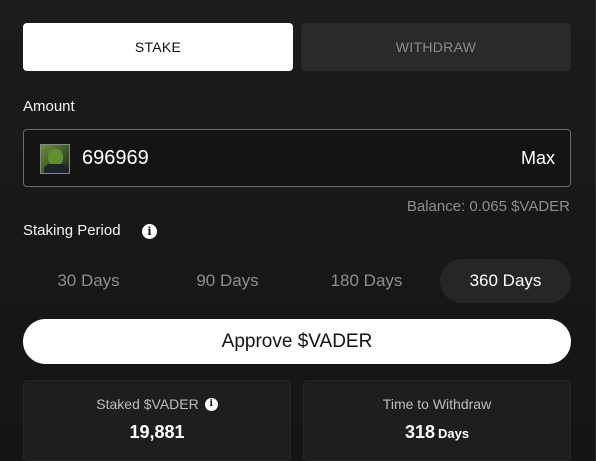 This screenshot has height=461, width=596. I want to click on approve-button: Approve $VADER, so click(297, 341).